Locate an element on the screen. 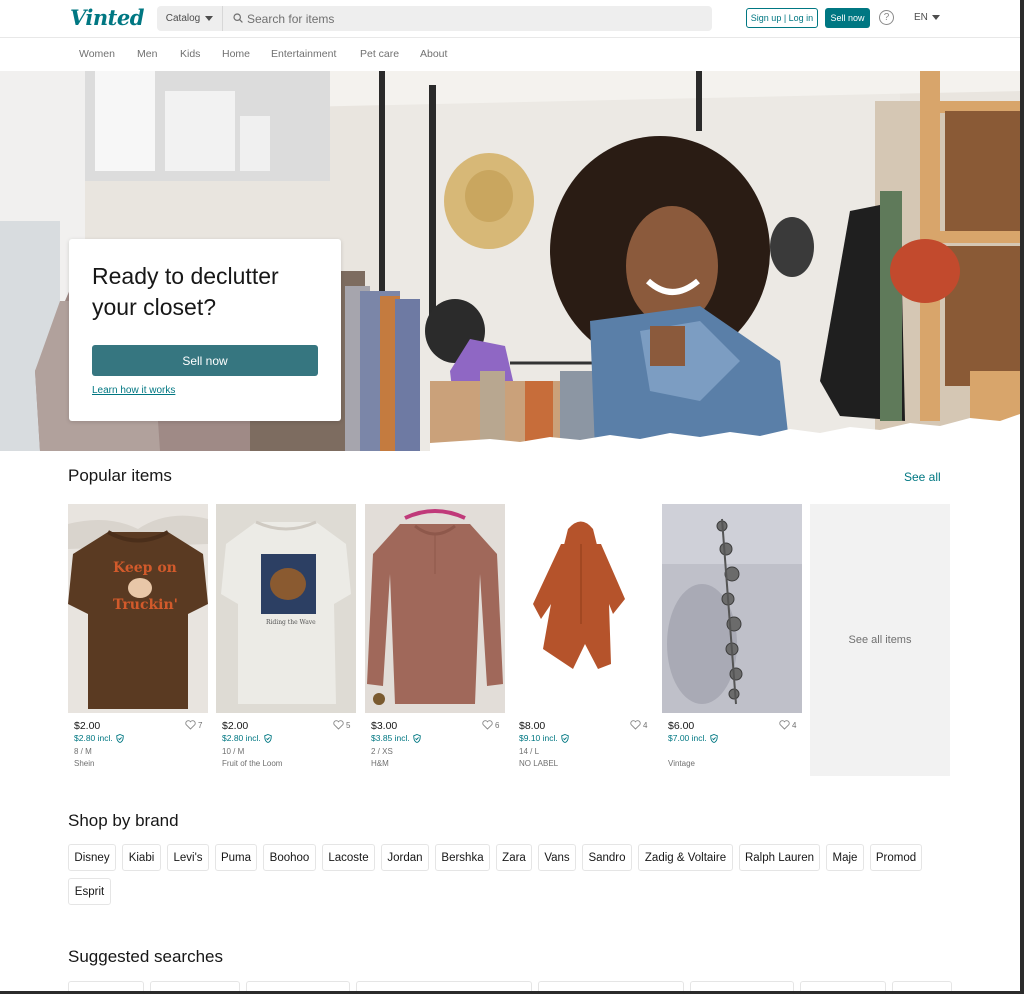 The width and height of the screenshot is (1024, 994). nav-item-entertainment: Entertainment is located at coordinates (303, 54).